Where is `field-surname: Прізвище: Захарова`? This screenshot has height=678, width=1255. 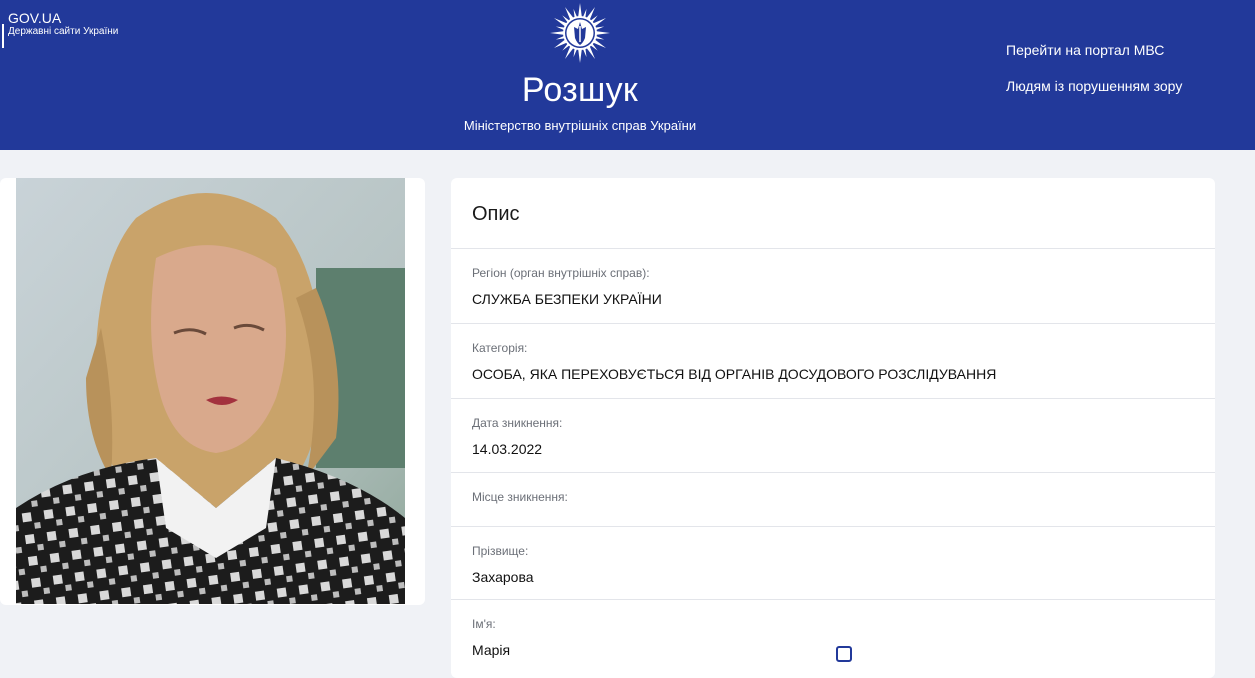 field-surname: Прізвище: Захарова is located at coordinates (833, 563).